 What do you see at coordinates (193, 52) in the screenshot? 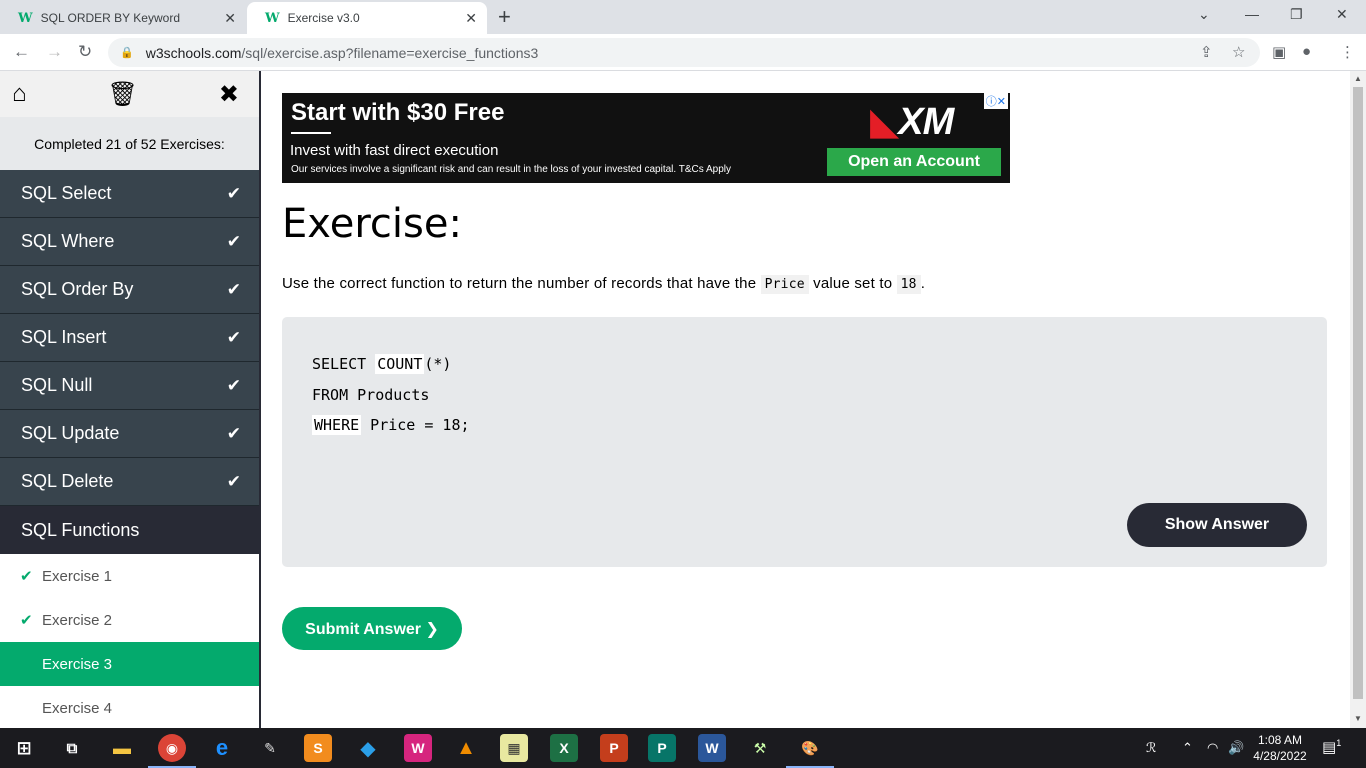
I see `url-host: w3schools.com` at bounding box center [193, 52].